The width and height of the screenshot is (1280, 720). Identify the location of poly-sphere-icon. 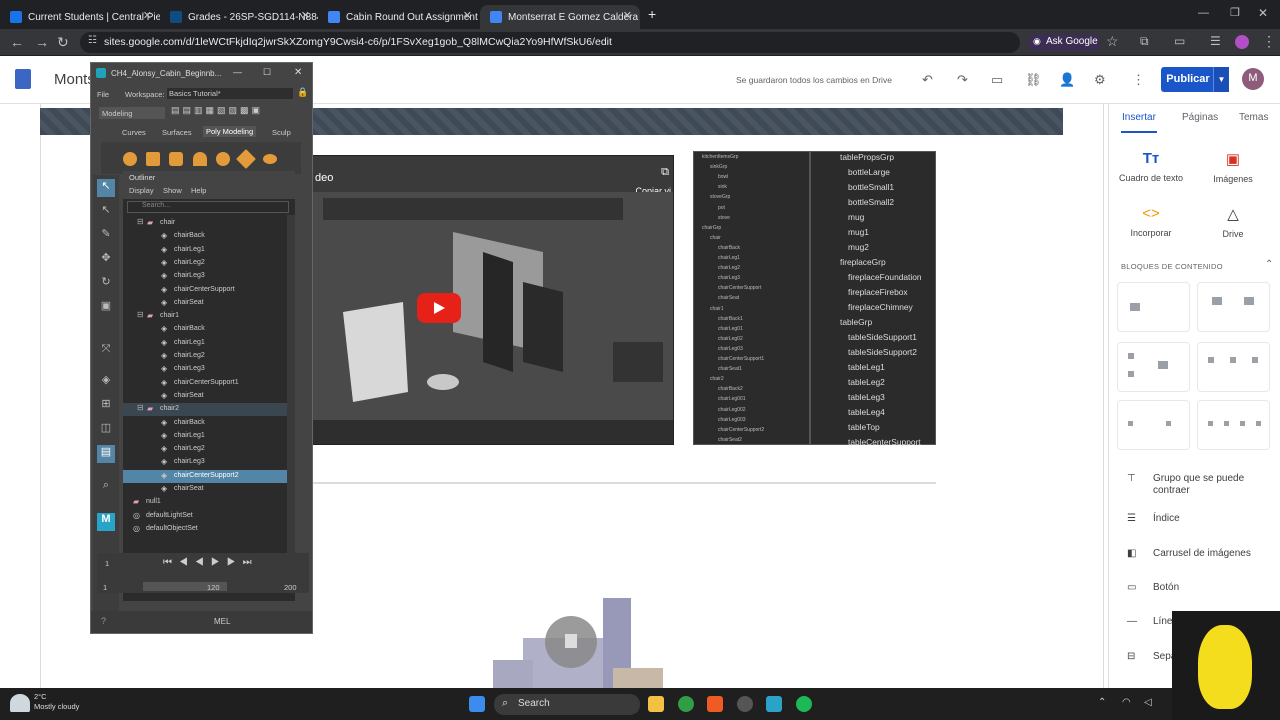
(130, 159).